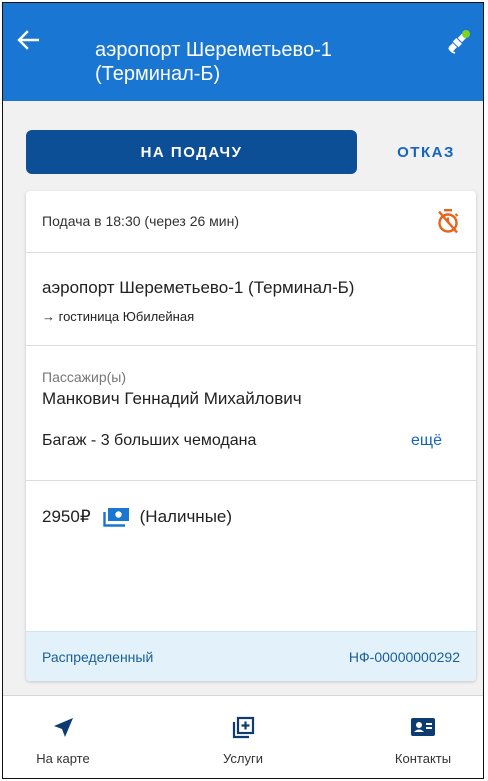 The width and height of the screenshot is (488, 781). Describe the element at coordinates (243, 758) in the screenshot. I see `nav-services-label: Услуги` at that location.